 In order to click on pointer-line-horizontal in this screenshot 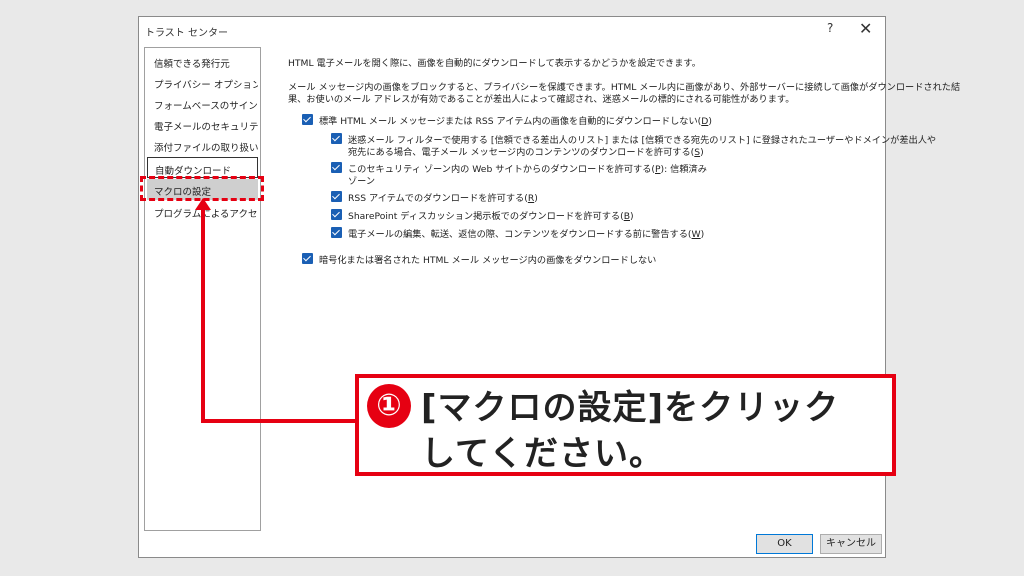, I will do `click(279, 421)`.